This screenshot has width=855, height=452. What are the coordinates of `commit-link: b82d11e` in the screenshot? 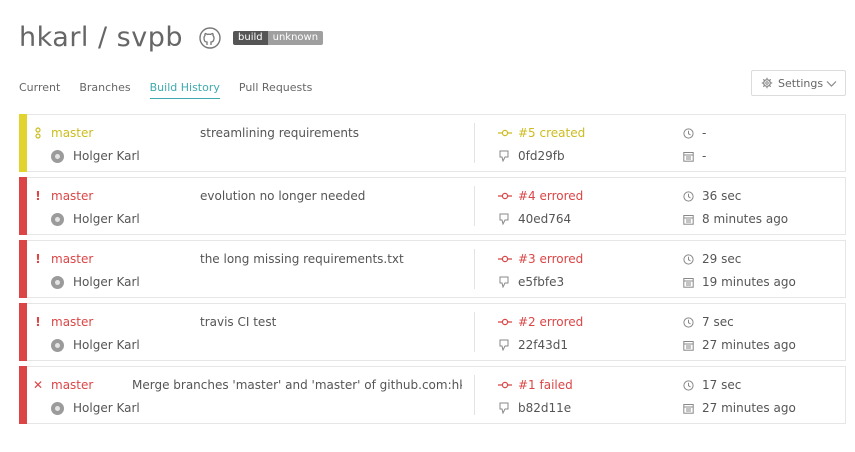 It's located at (534, 408).